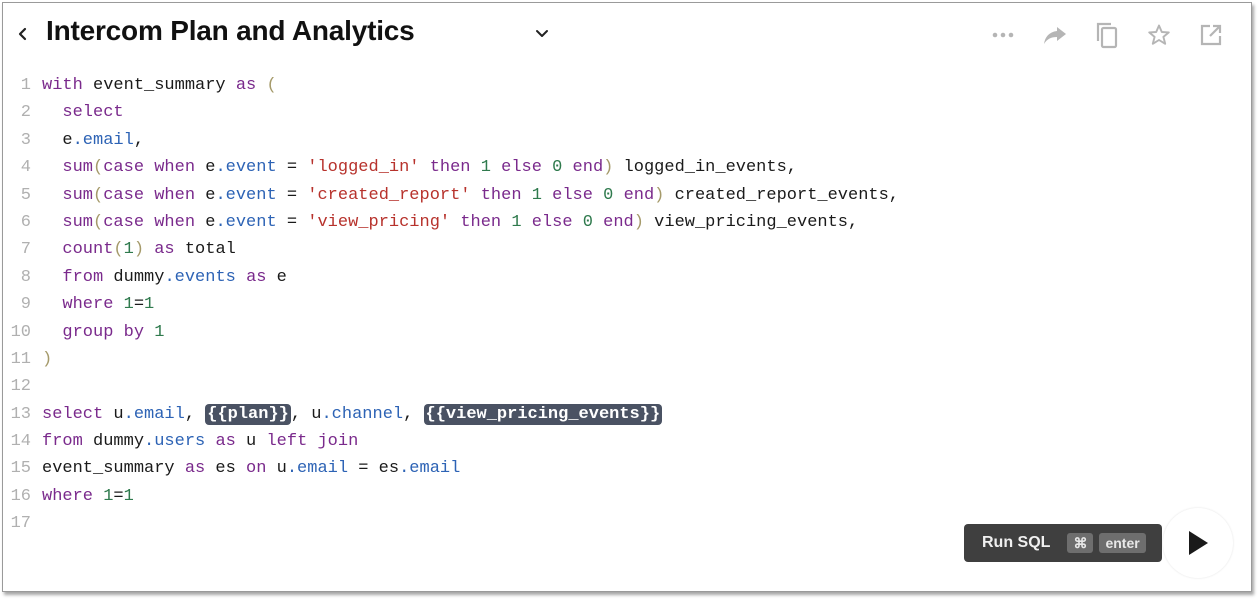  What do you see at coordinates (751, 222) in the screenshot?
I see `code-token: view_pricing_events,` at bounding box center [751, 222].